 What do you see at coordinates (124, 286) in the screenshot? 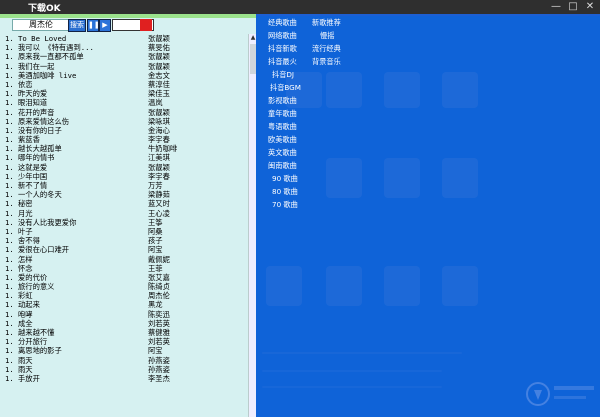
I see `song-row: 1. 旅行的意义 陈绮贞` at bounding box center [124, 286].